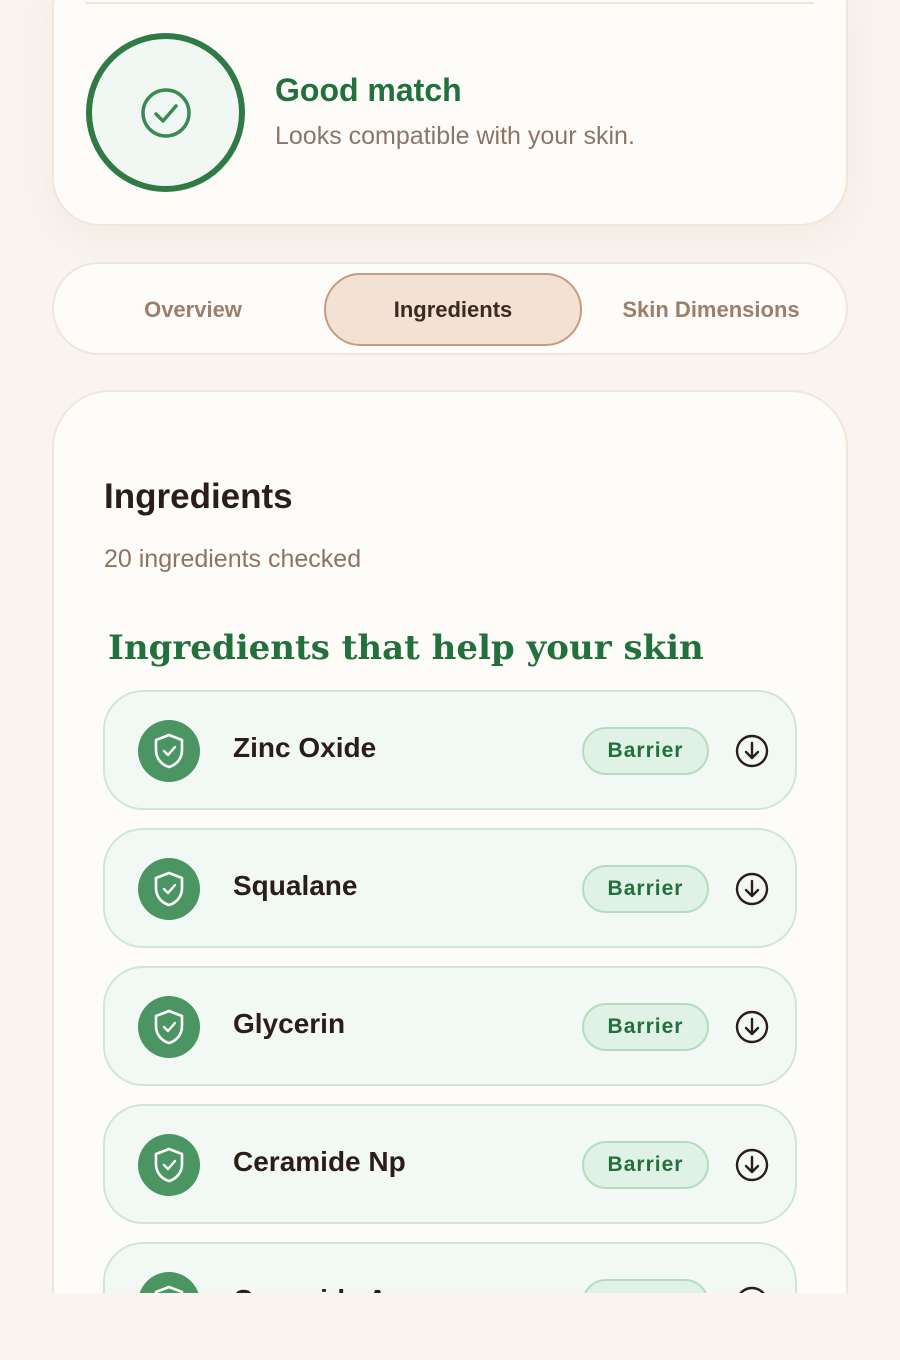 This screenshot has height=1360, width=900. I want to click on match-score-ring, so click(165, 112).